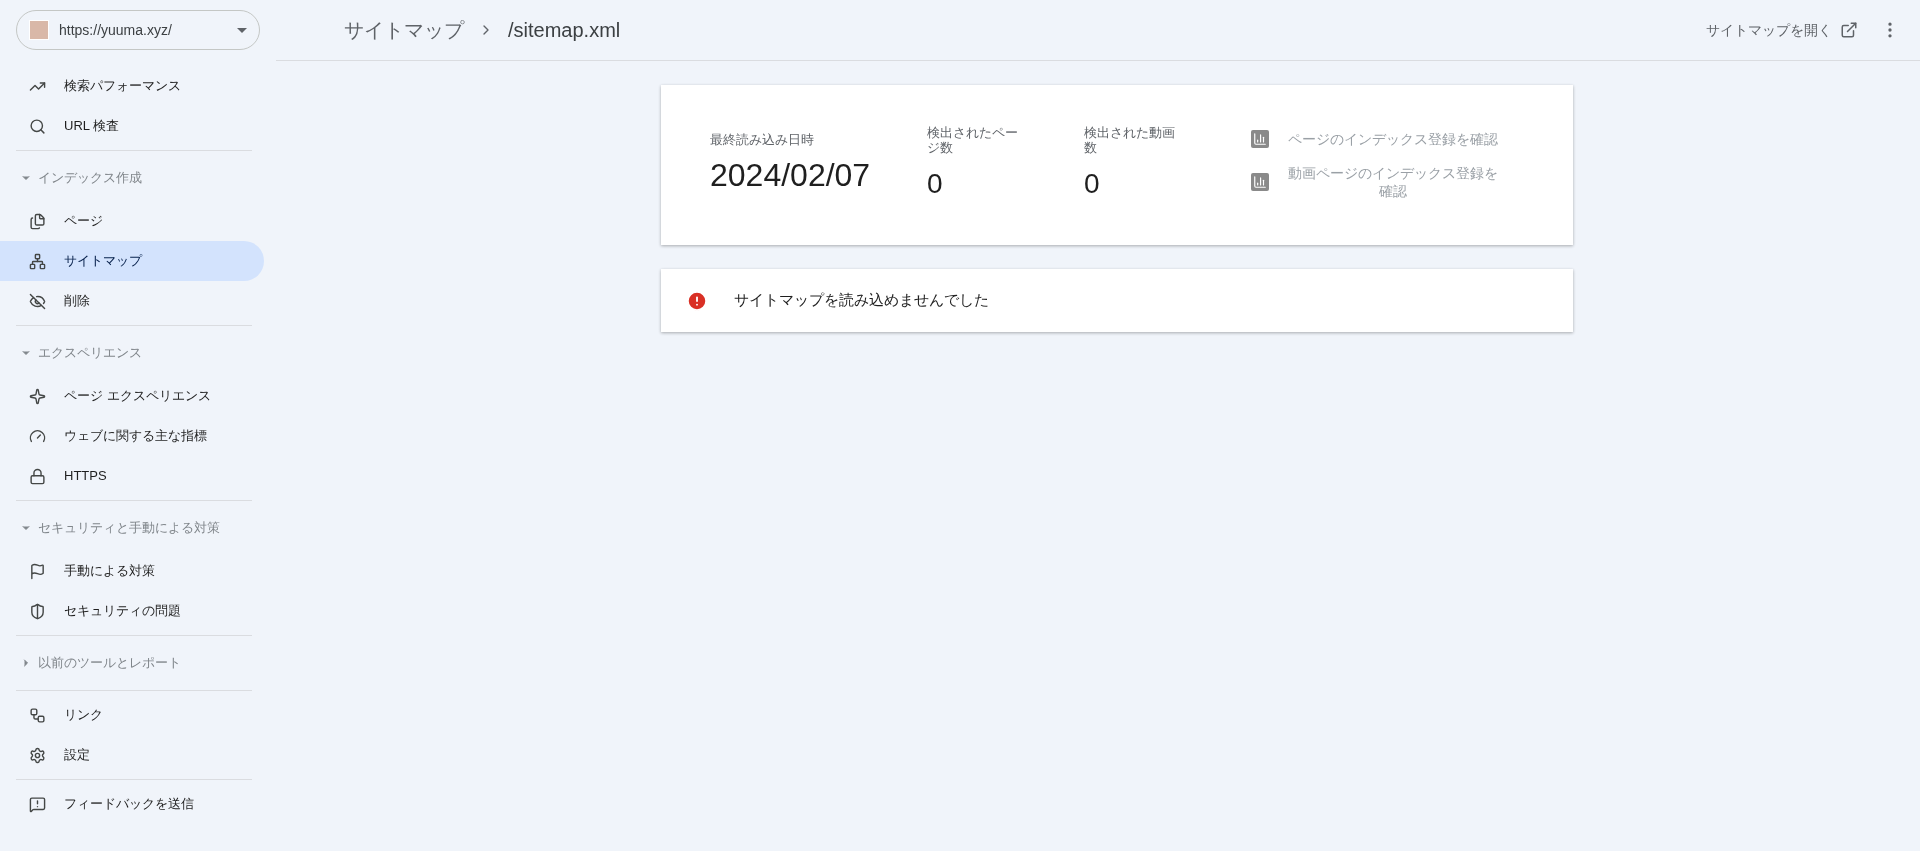 The width and height of the screenshot is (1920, 851). What do you see at coordinates (110, 528) in the screenshot?
I see `section-header: セキュリティと手動による対策` at bounding box center [110, 528].